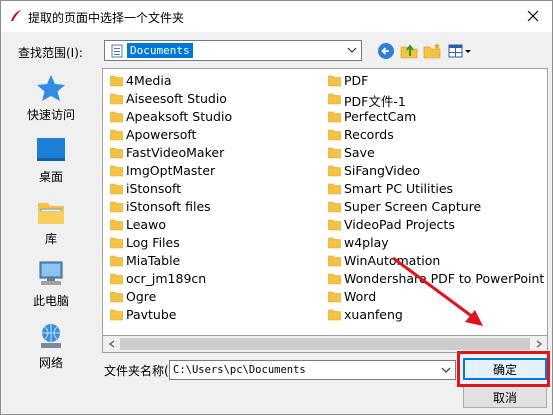 Image resolution: width=553 pixels, height=415 pixels. I want to click on folder-name: Word, so click(360, 296).